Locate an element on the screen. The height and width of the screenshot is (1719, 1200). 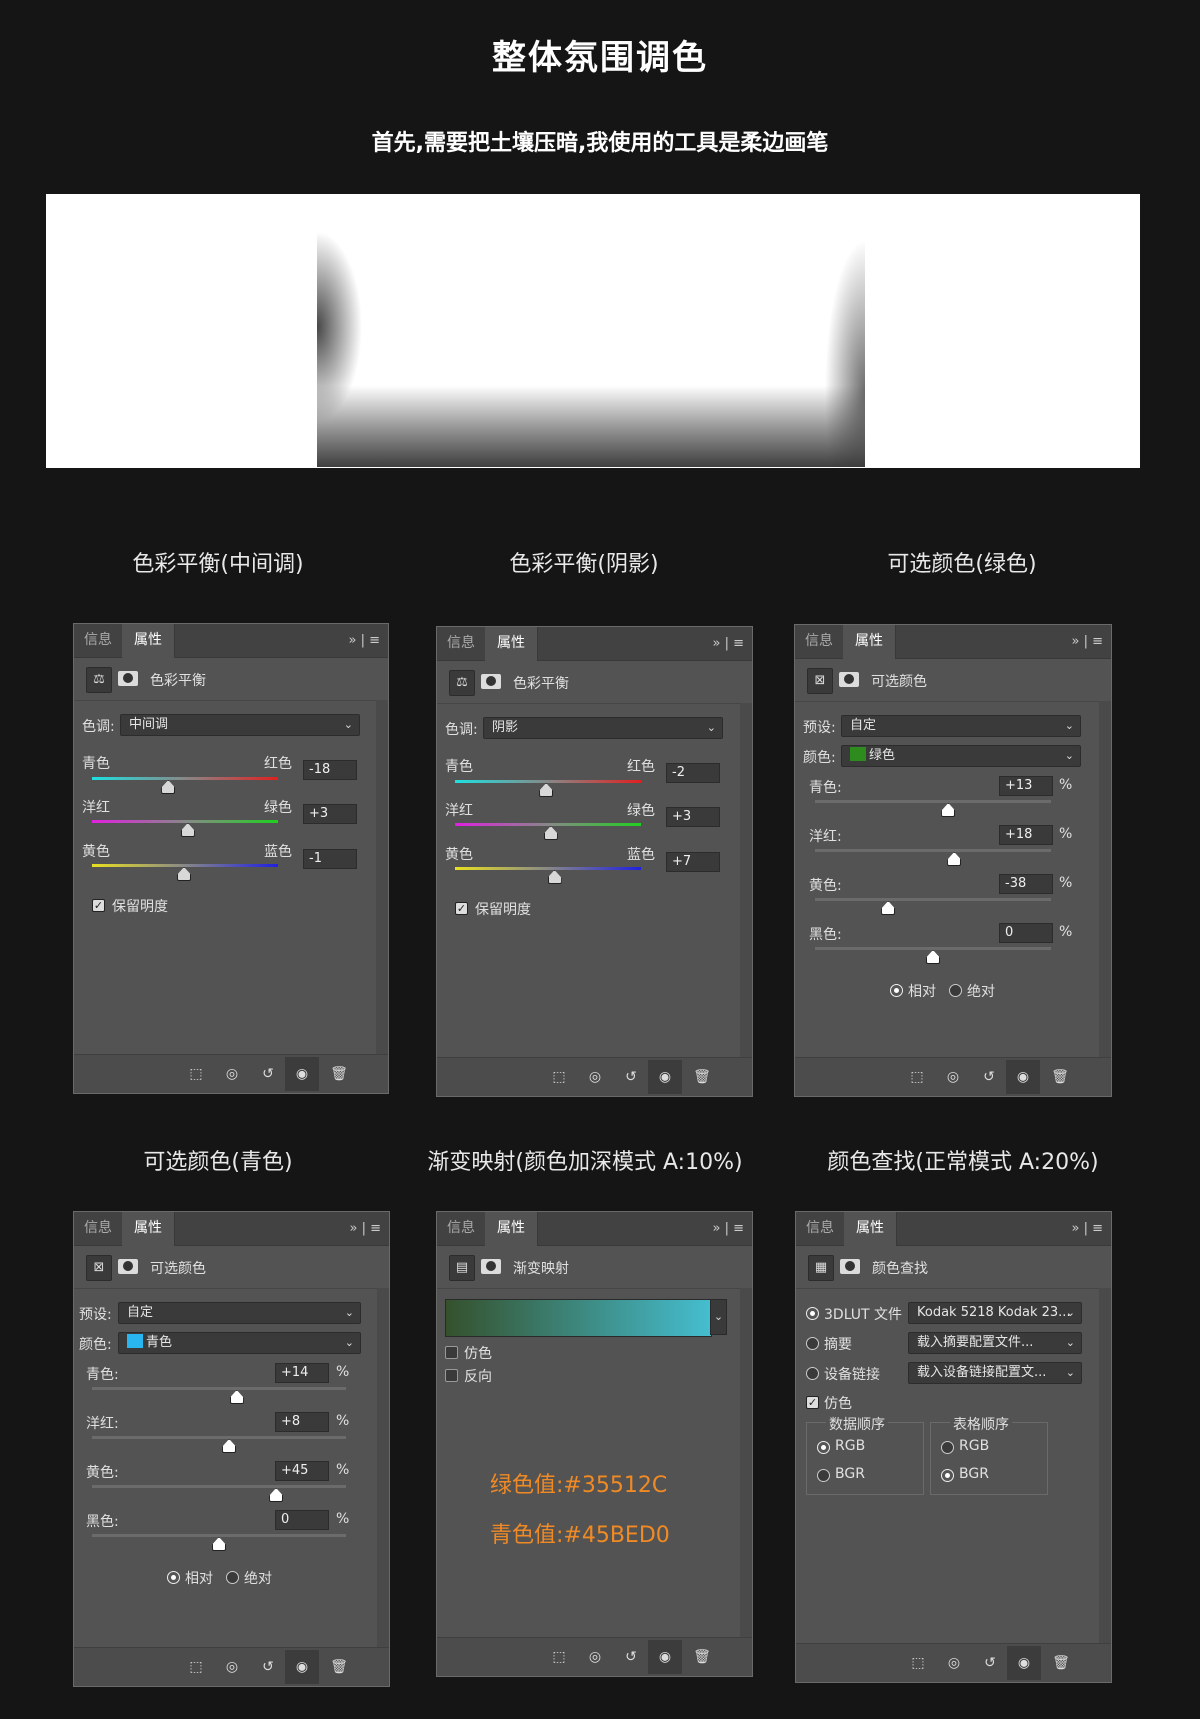
cyan-red-value-input: -2 is located at coordinates (693, 773).